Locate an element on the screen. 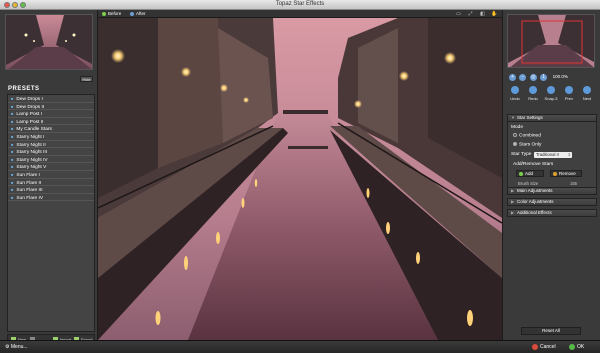 This screenshot has width=600, height=353. radio-icon is located at coordinates (515, 135).